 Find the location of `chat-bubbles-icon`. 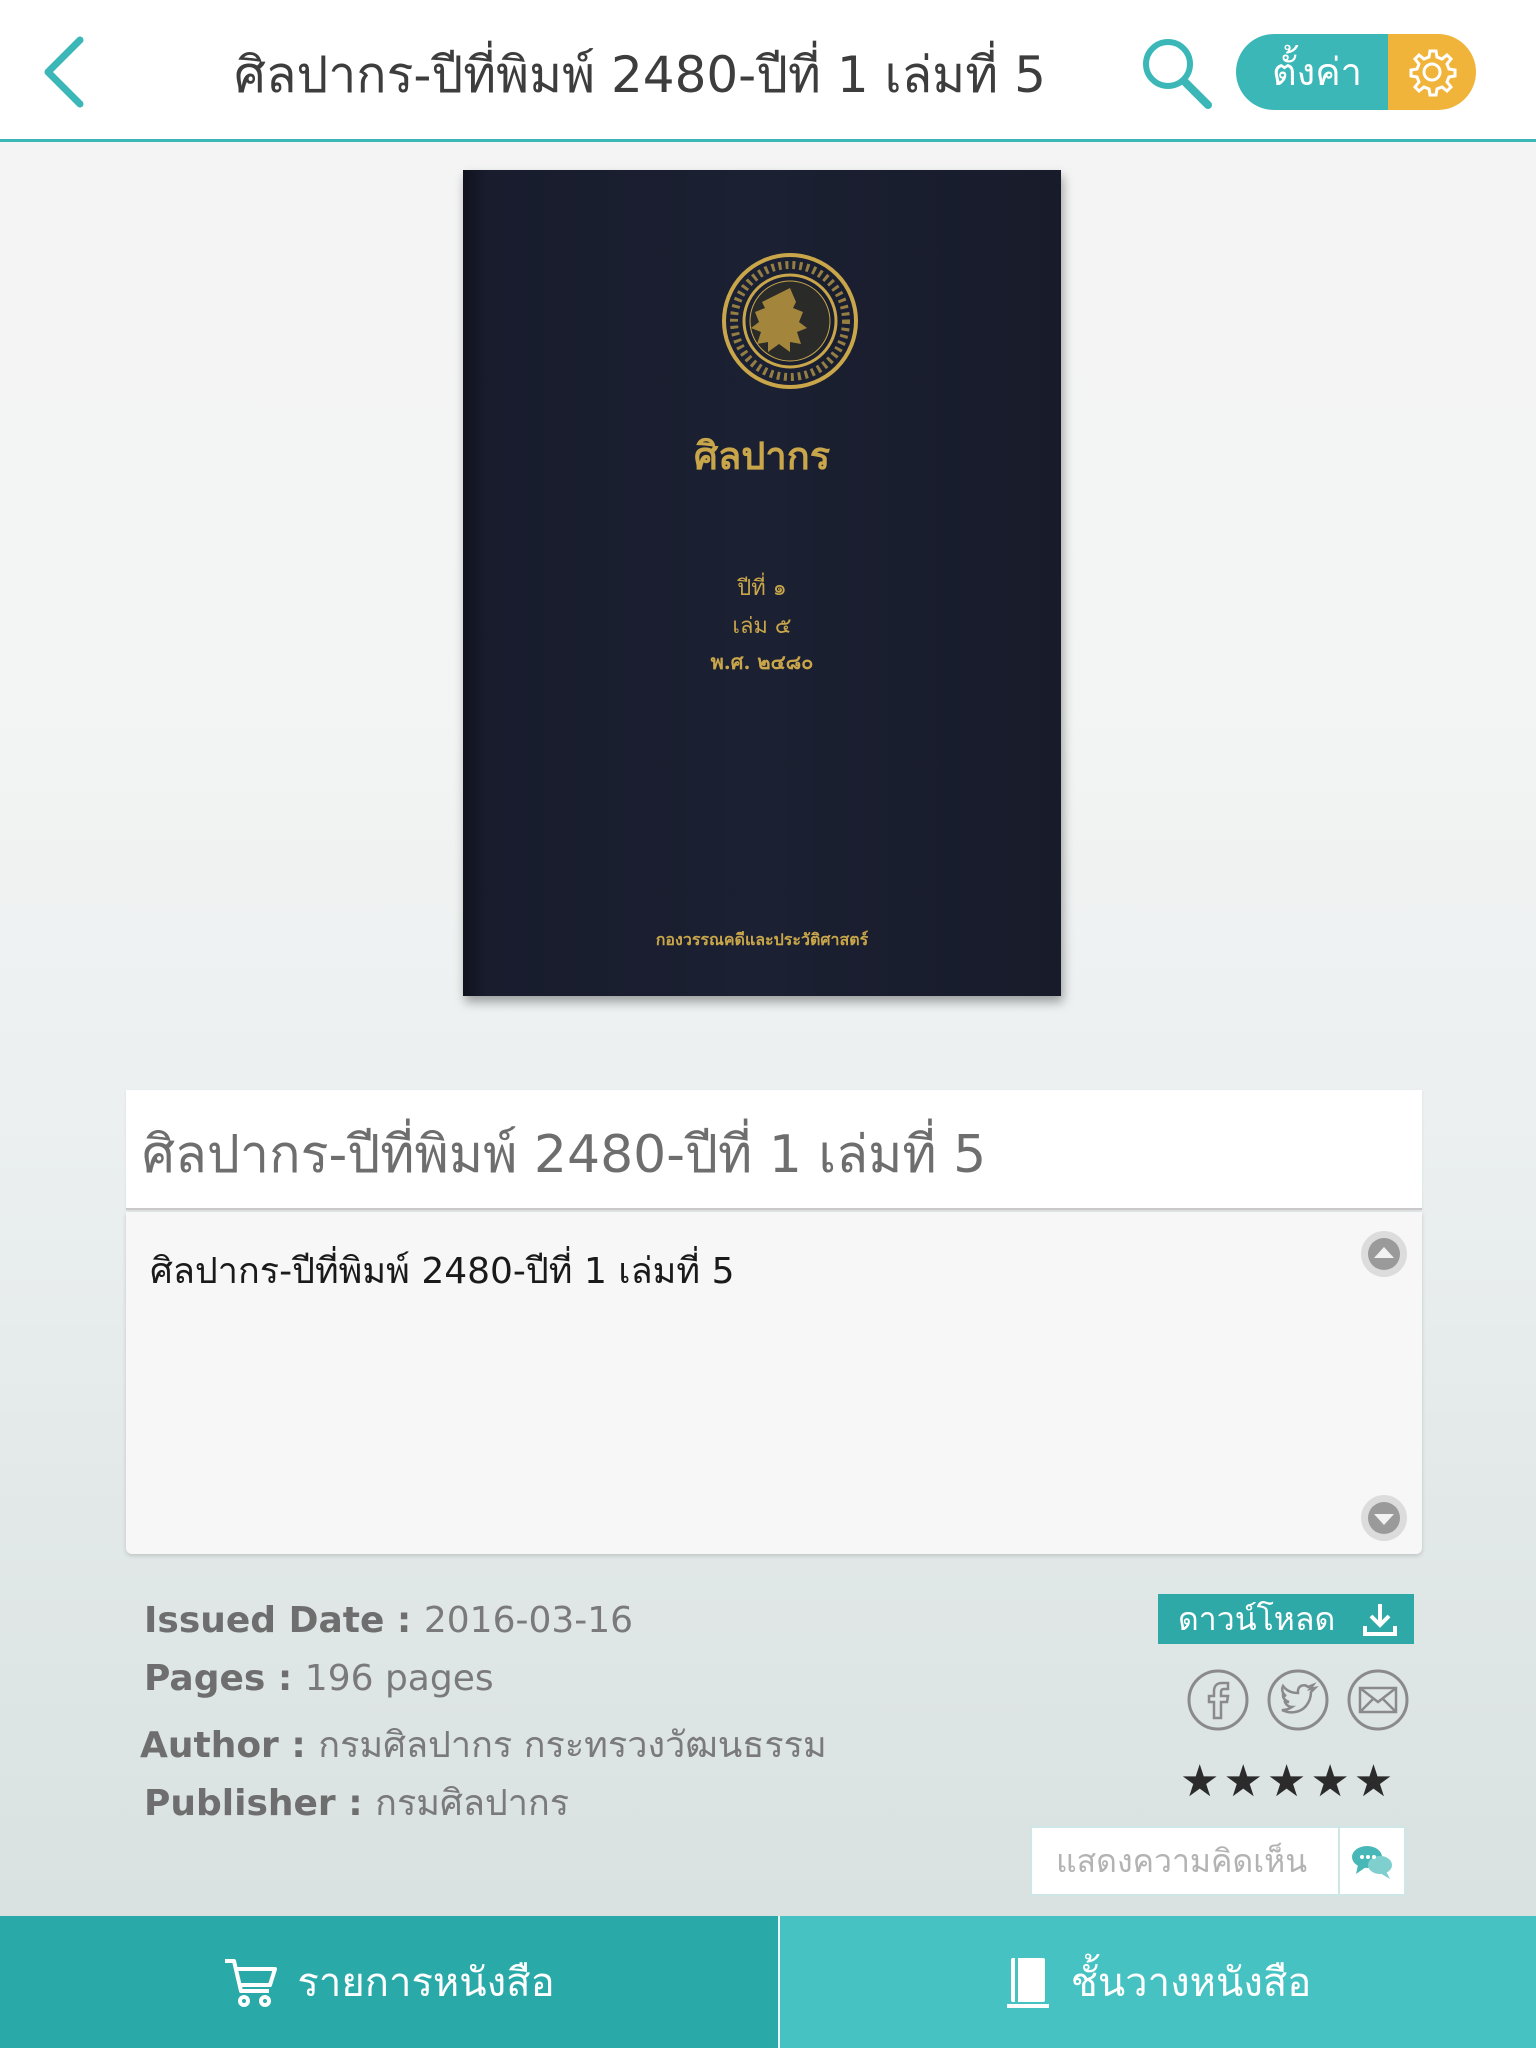

chat-bubbles-icon is located at coordinates (1372, 1862).